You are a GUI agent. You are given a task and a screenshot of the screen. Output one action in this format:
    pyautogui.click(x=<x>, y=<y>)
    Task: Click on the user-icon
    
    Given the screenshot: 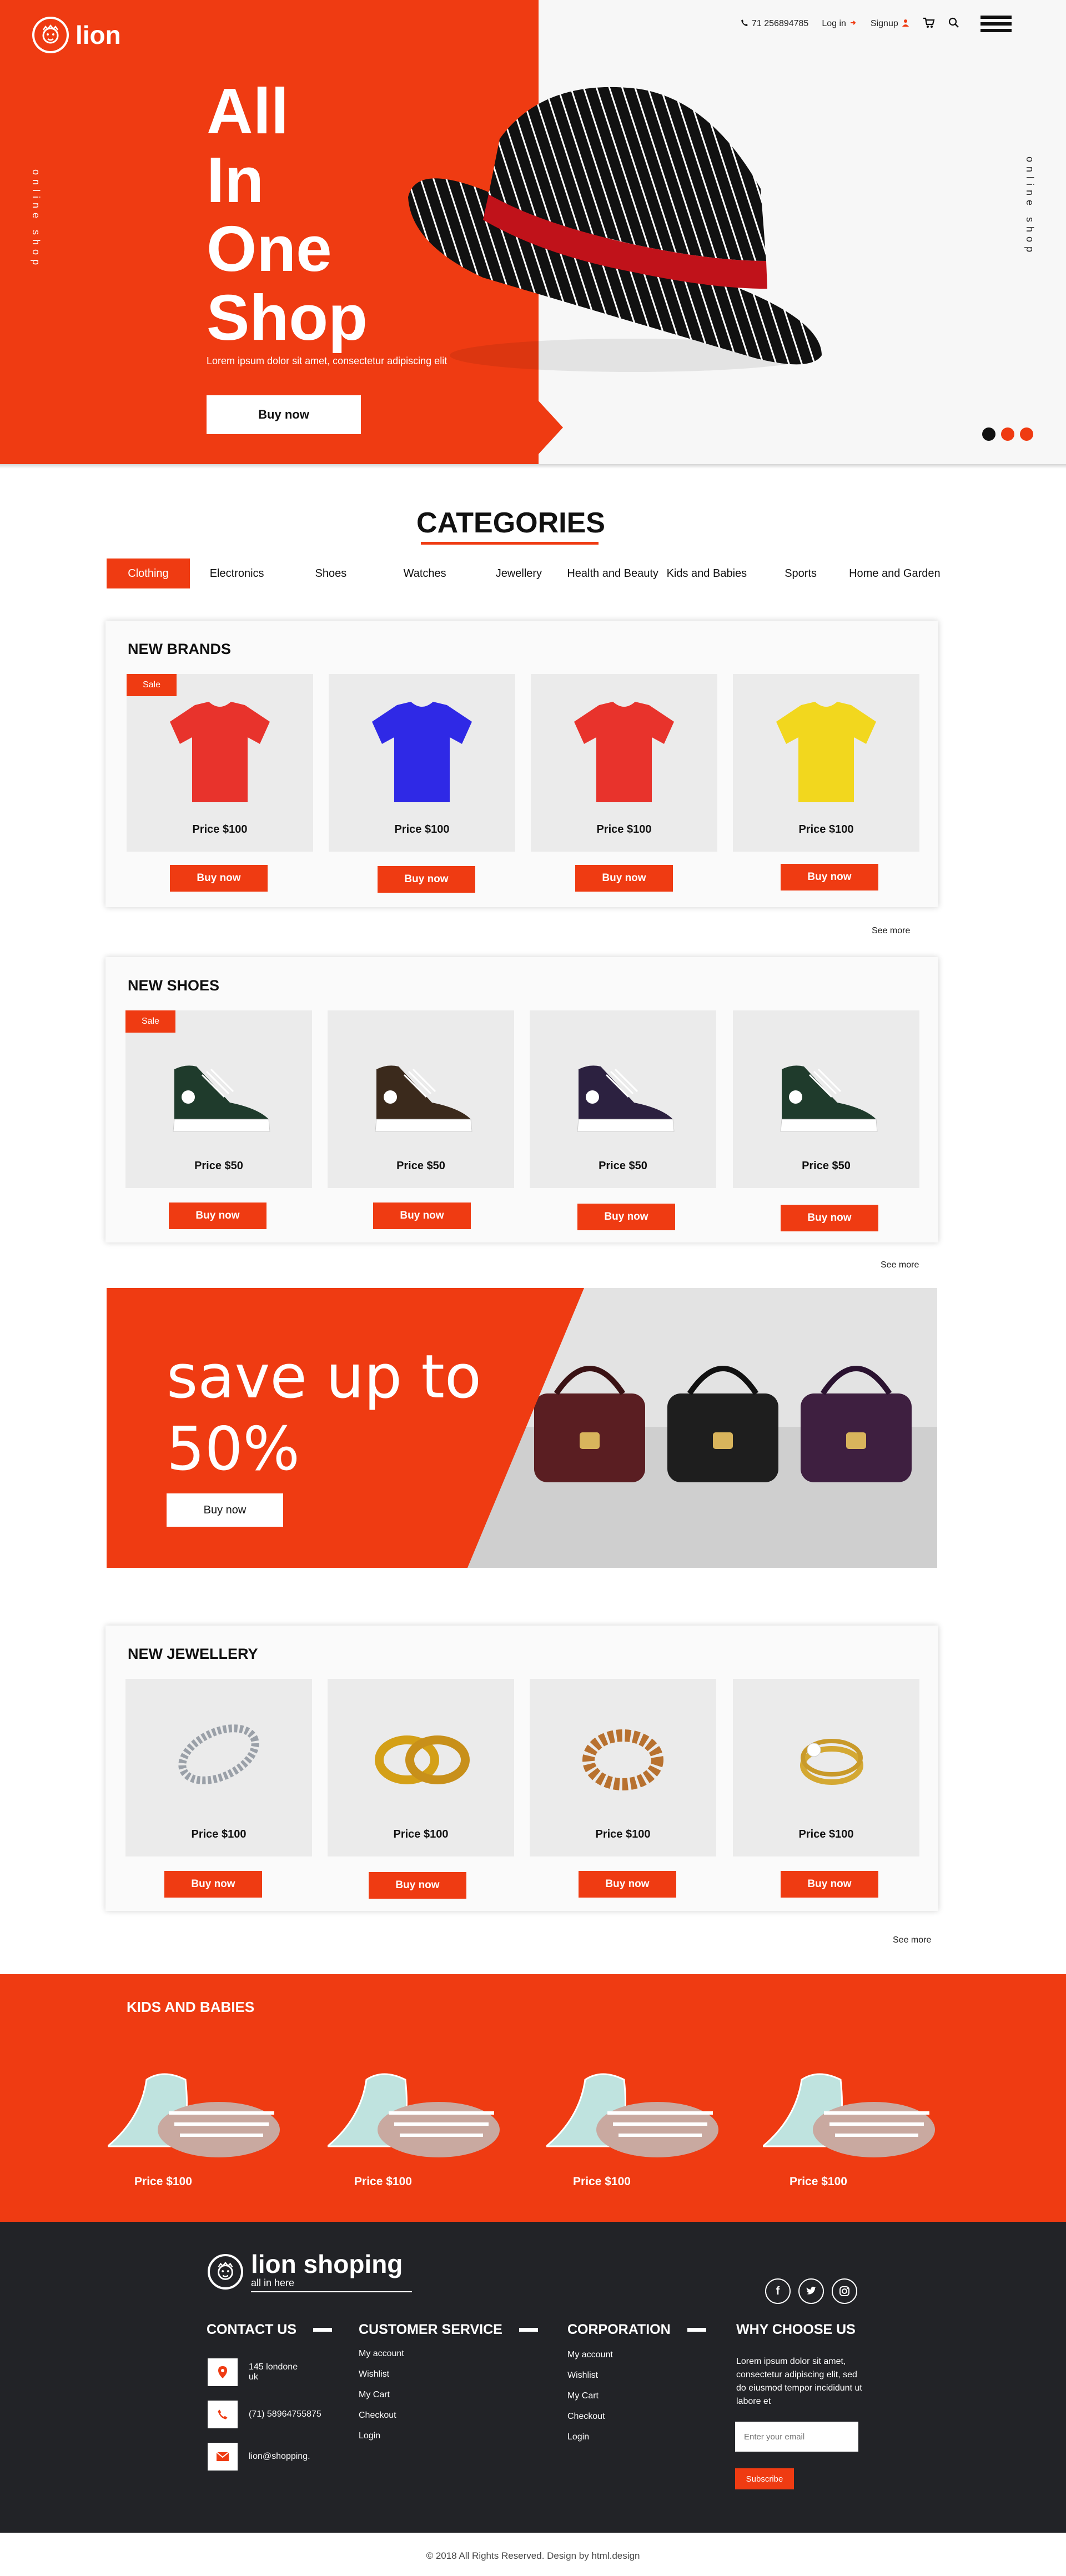 What is the action you would take?
    pyautogui.click(x=905, y=24)
    